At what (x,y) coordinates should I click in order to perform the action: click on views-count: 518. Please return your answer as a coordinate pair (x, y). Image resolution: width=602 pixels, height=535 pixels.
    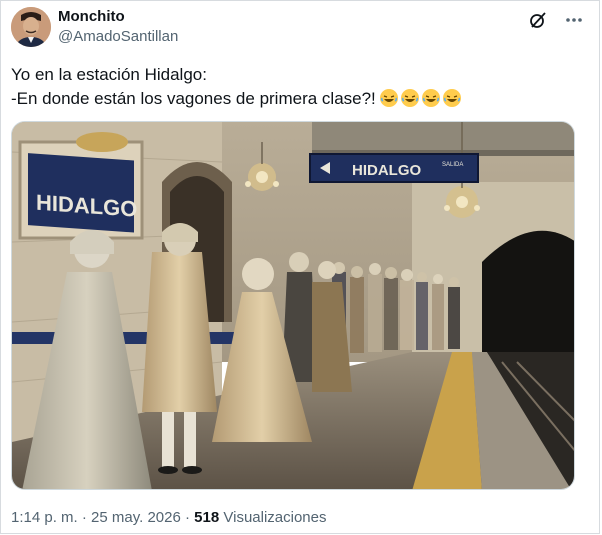
    Looking at the image, I should click on (206, 517).